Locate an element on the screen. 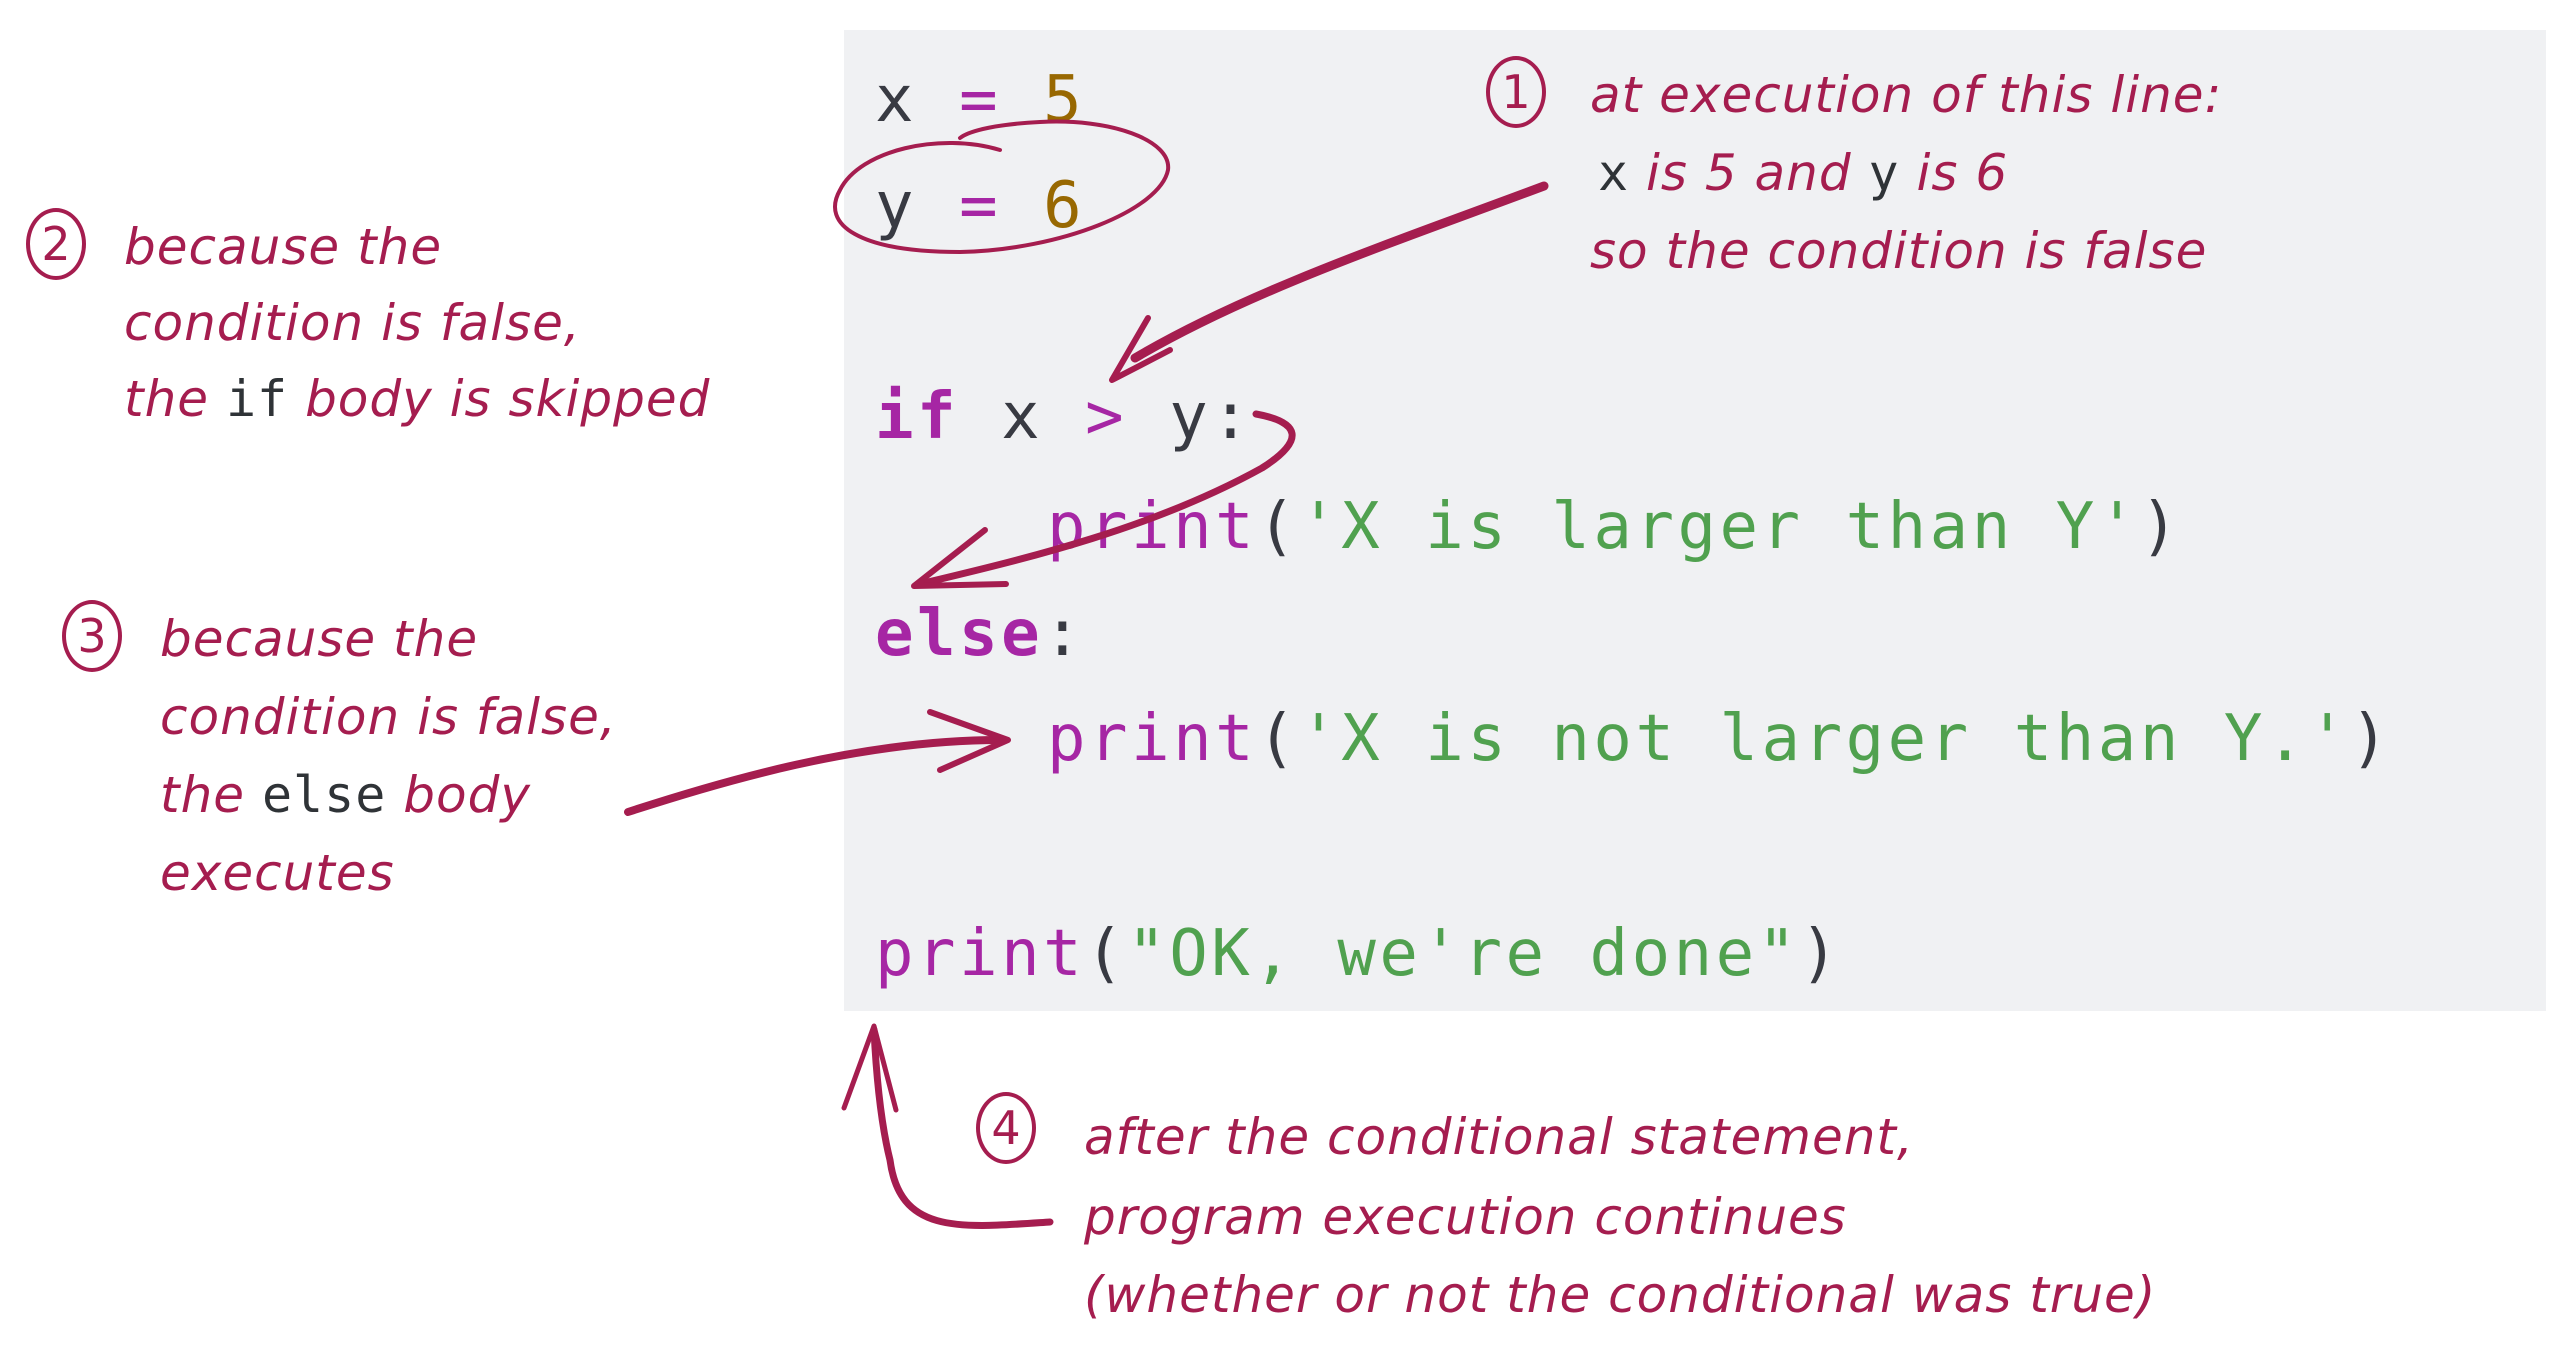  annotation-3-line-3: the else body is located at coordinates (345, 795).